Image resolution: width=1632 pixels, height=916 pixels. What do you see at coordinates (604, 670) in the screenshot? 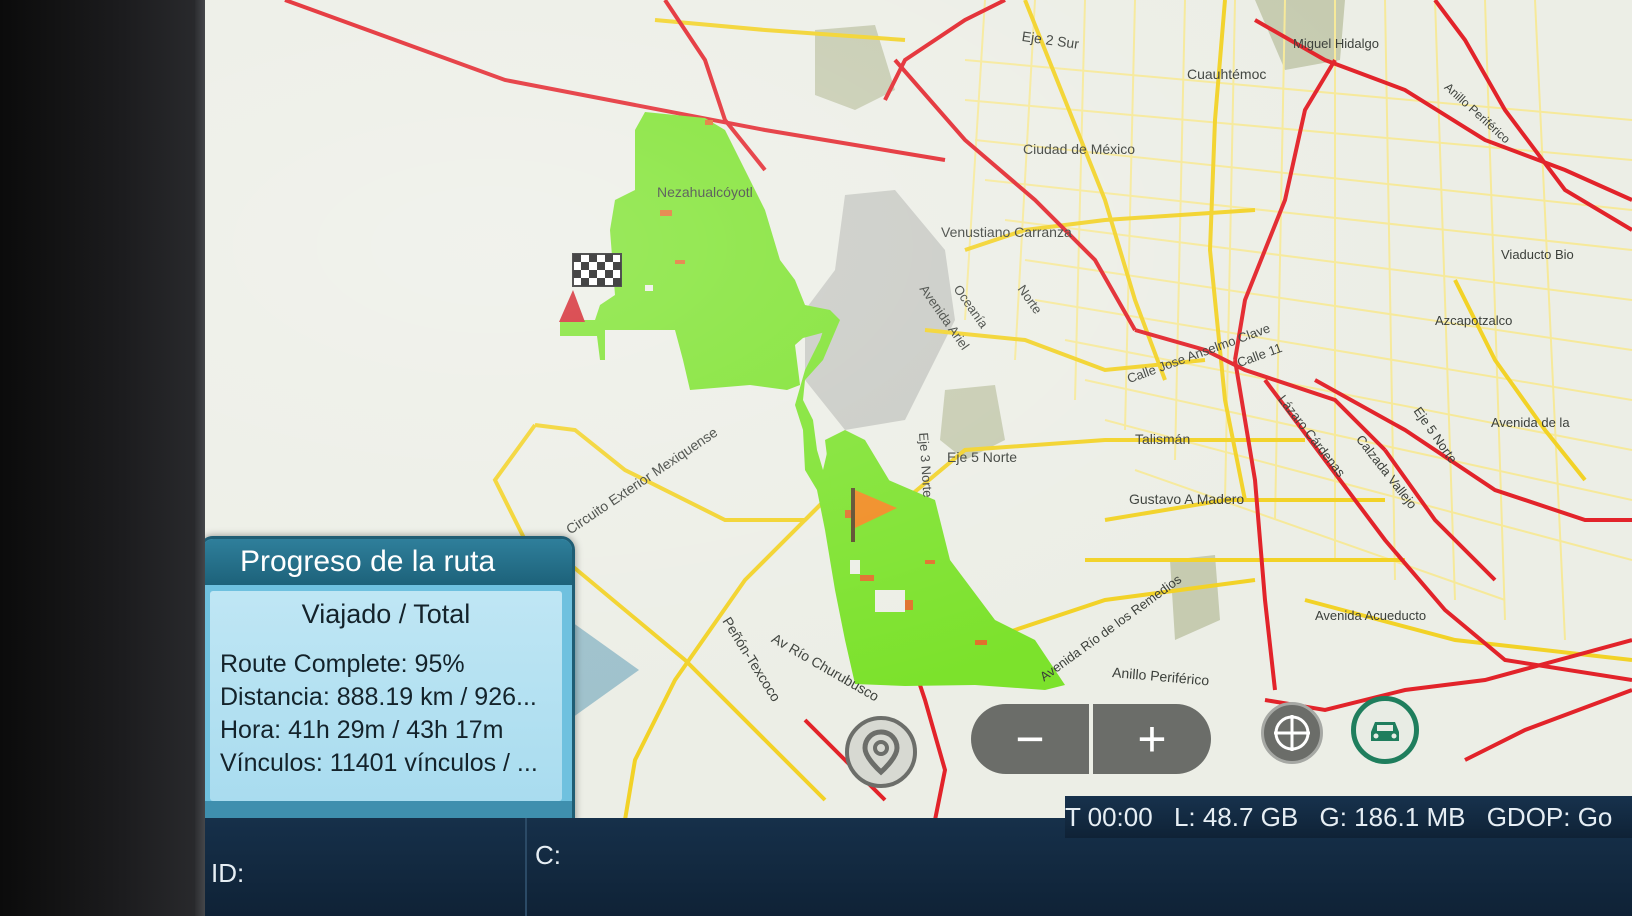
I see `panel-pointer` at bounding box center [604, 670].